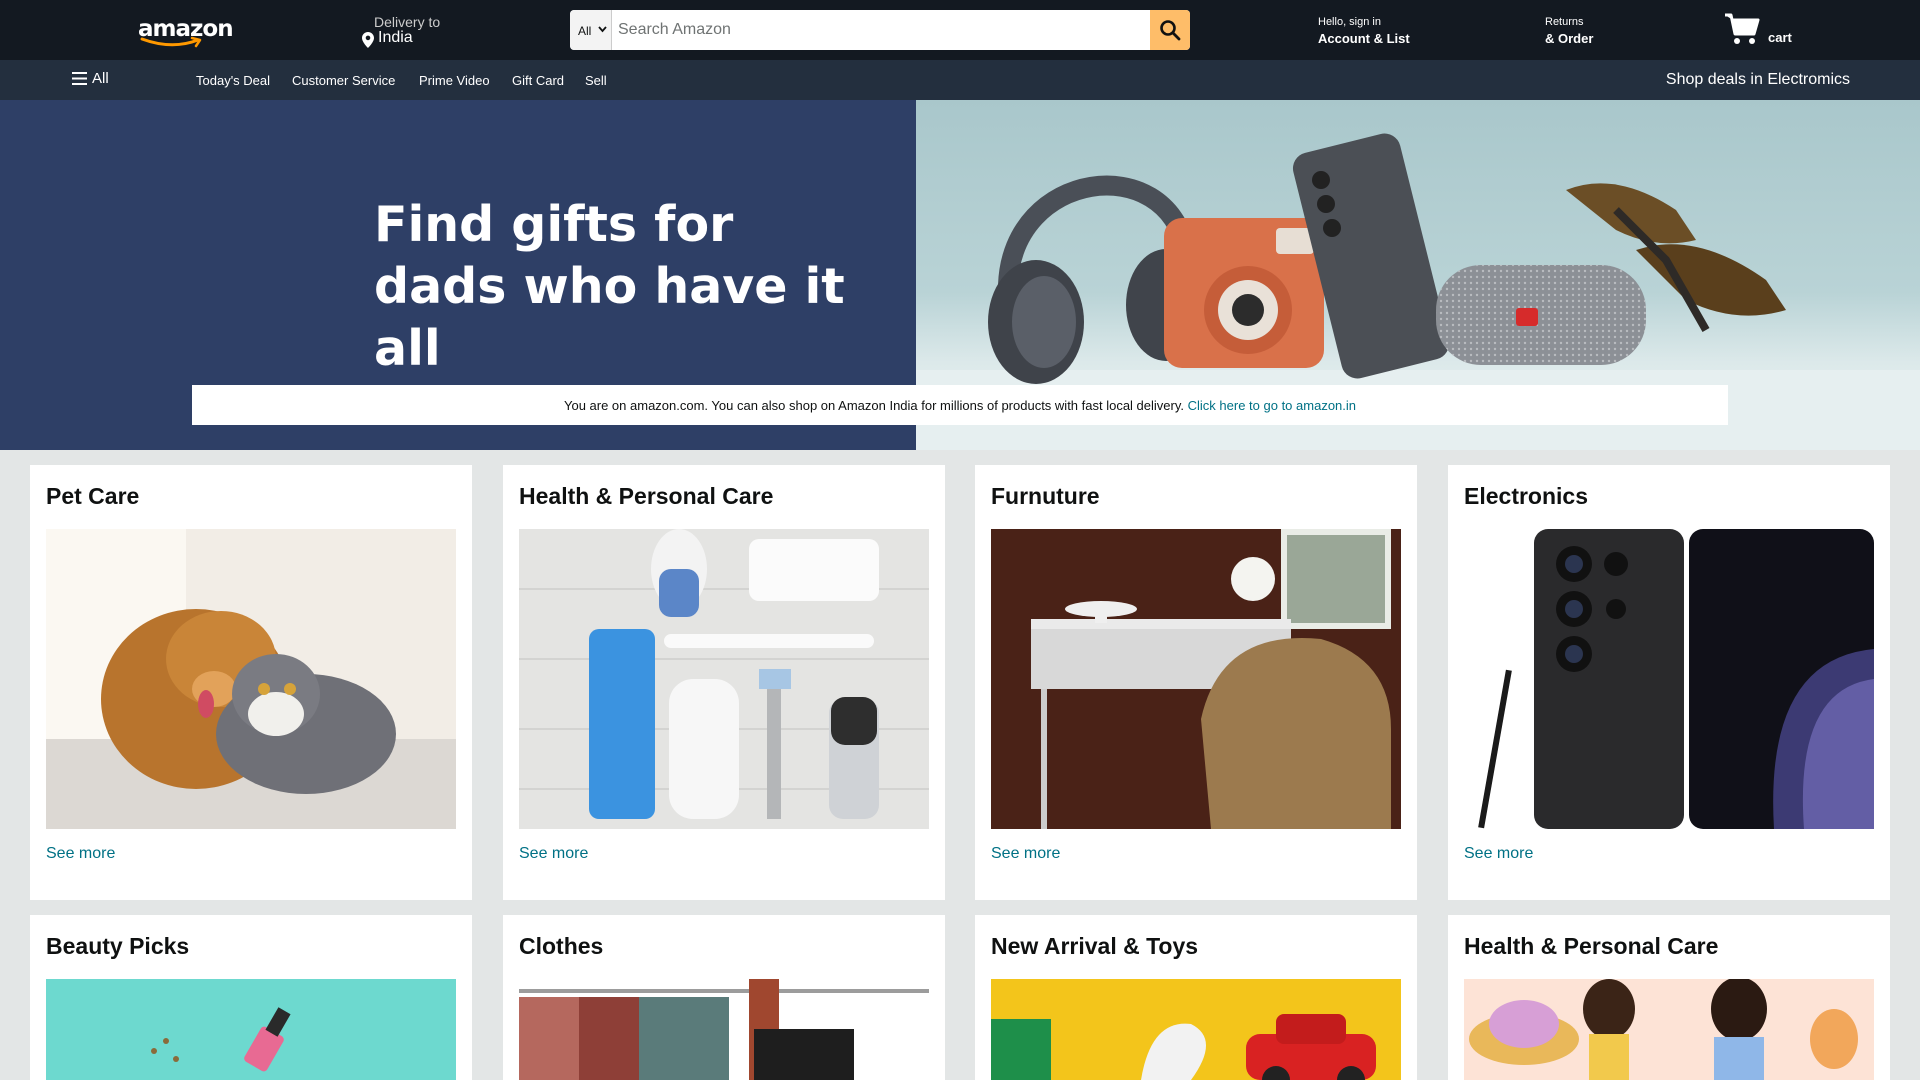 This screenshot has height=1080, width=1920. What do you see at coordinates (251, 679) in the screenshot?
I see `pet-care-image` at bounding box center [251, 679].